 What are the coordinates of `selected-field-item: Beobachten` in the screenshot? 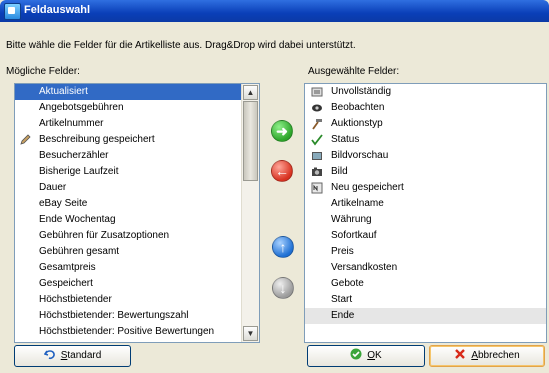 It's located at (425, 108).